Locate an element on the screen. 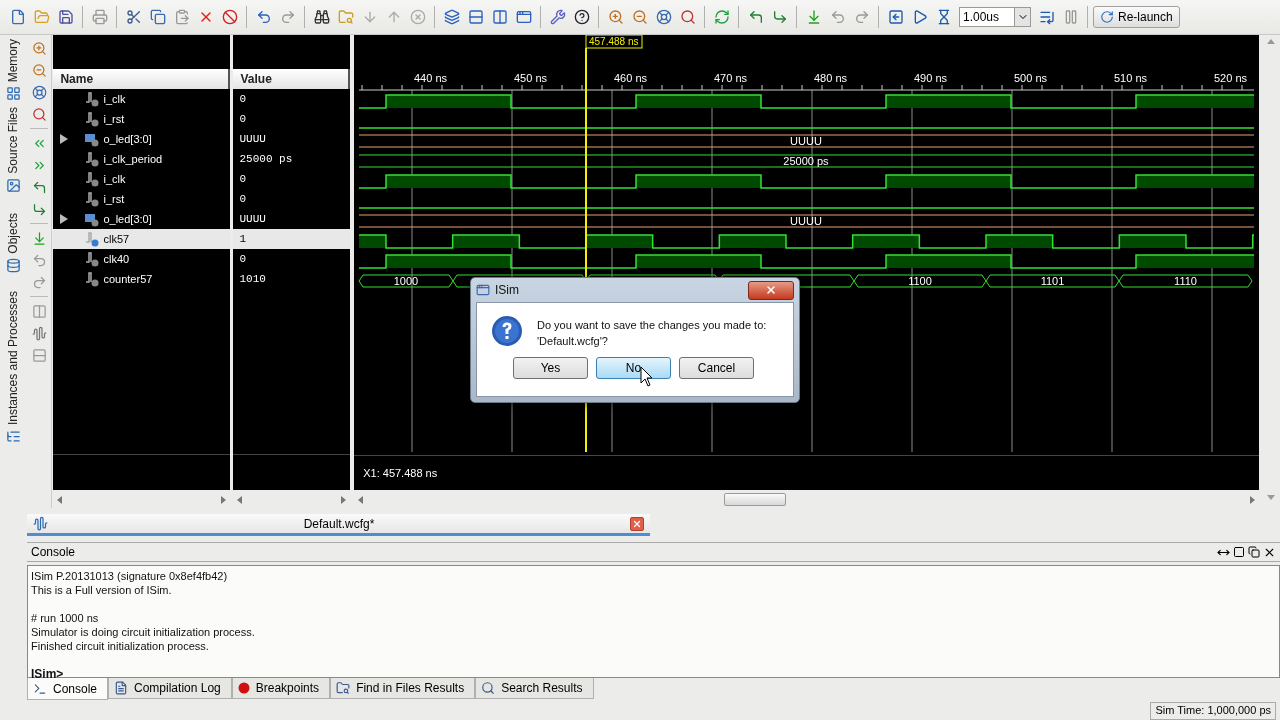 The height and width of the screenshot is (720, 1280). time-field: 1.00us is located at coordinates (987, 17).